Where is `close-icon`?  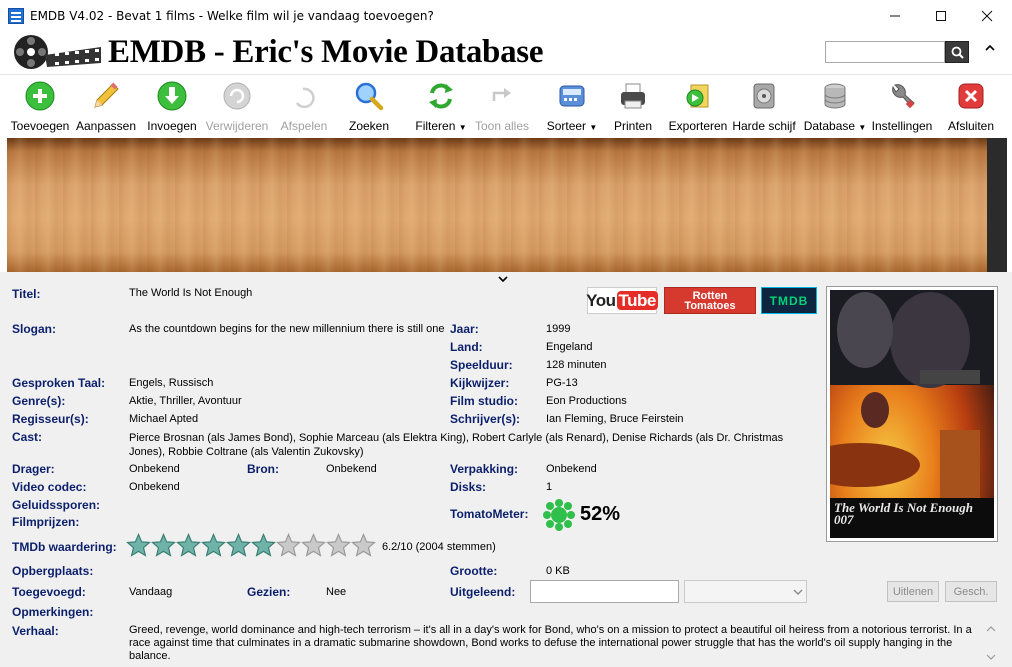 close-icon is located at coordinates (987, 15).